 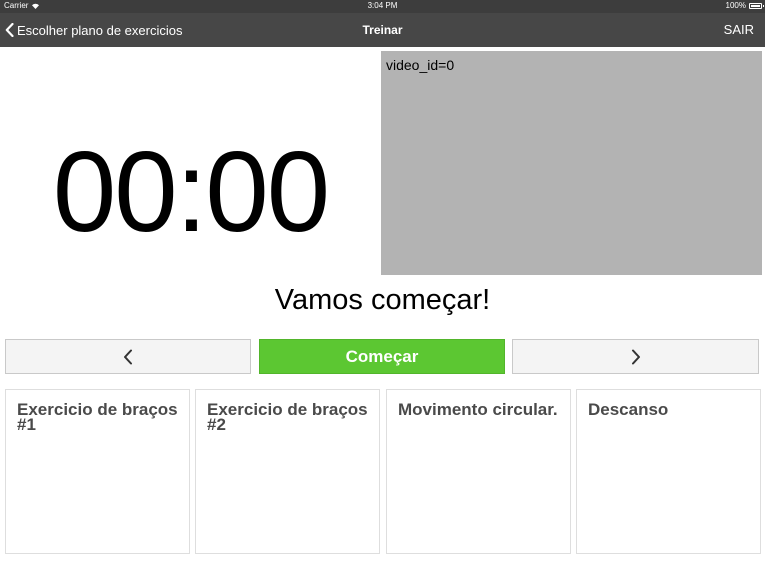 I want to click on back-button-label: Escolher plano de exercicios, so click(x=100, y=30).